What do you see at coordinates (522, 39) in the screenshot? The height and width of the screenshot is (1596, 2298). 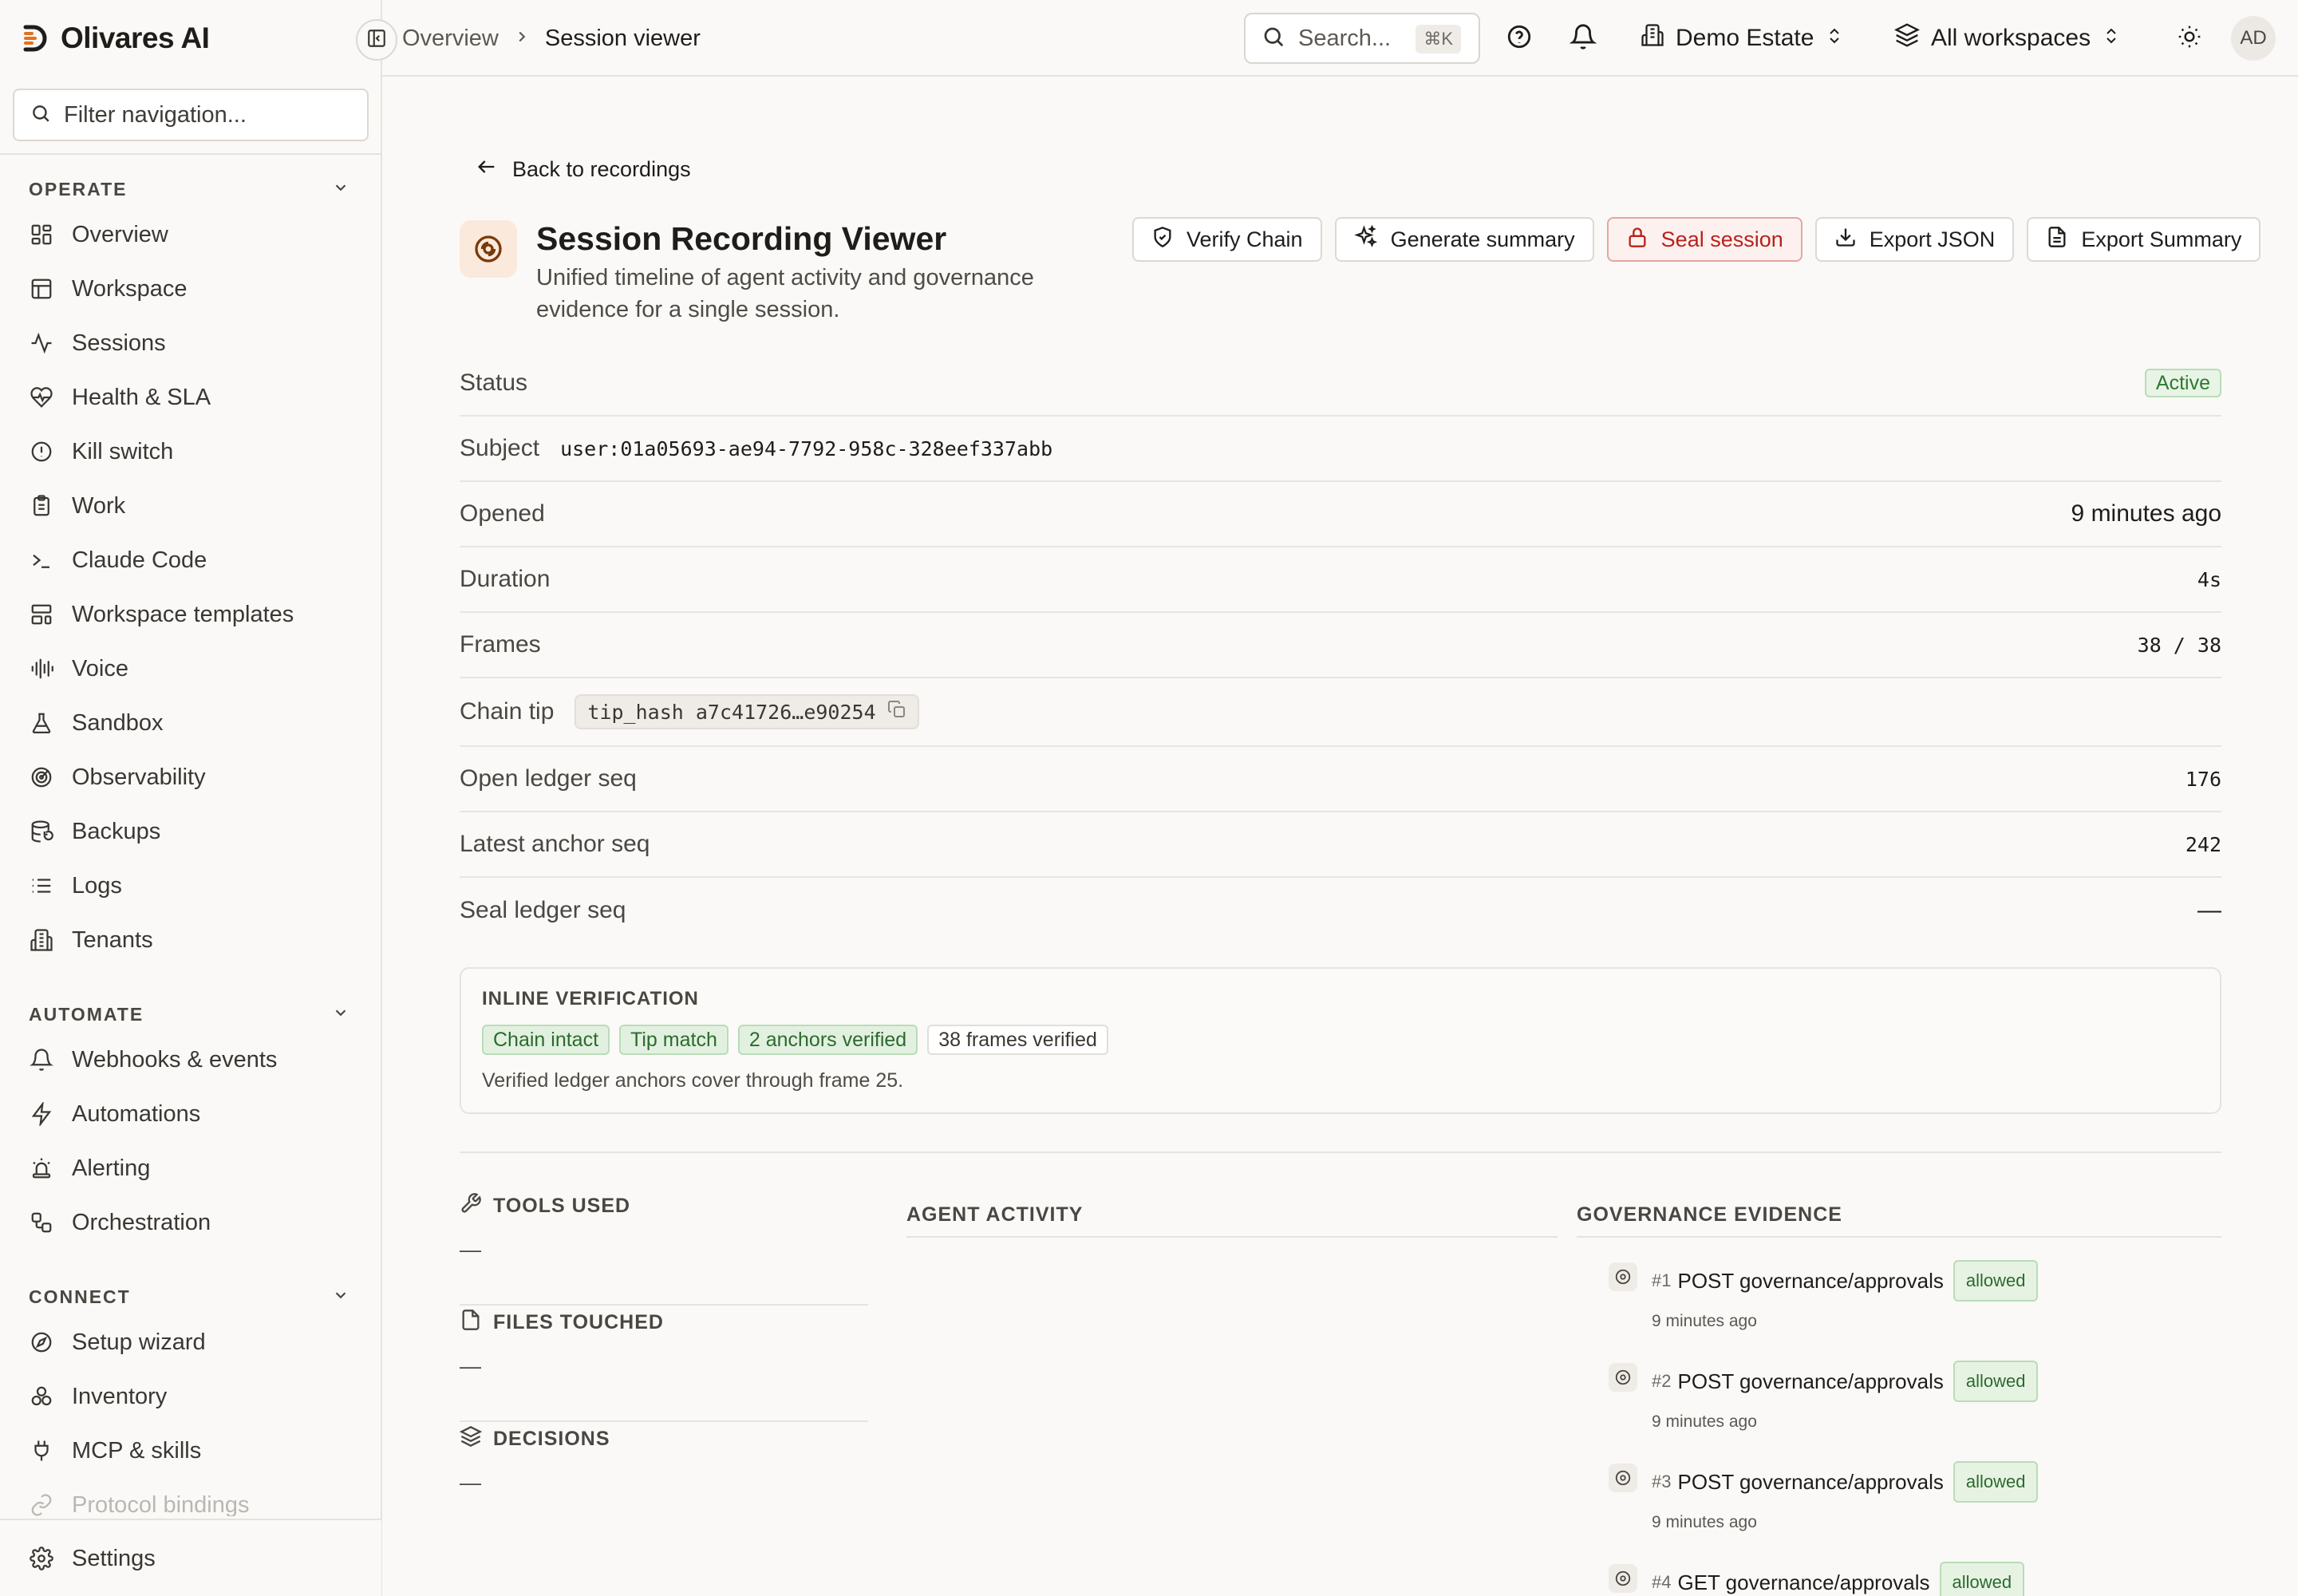 I see `chevron-right-icon` at bounding box center [522, 39].